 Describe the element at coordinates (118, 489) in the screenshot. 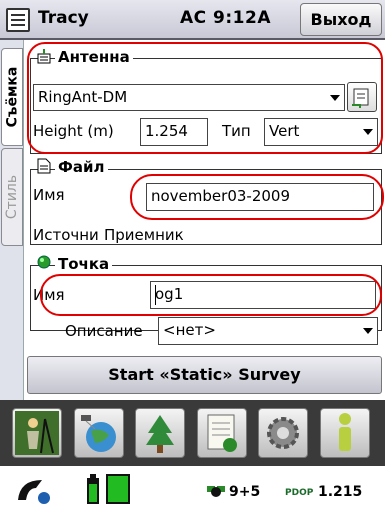

I see `memory-icon` at that location.